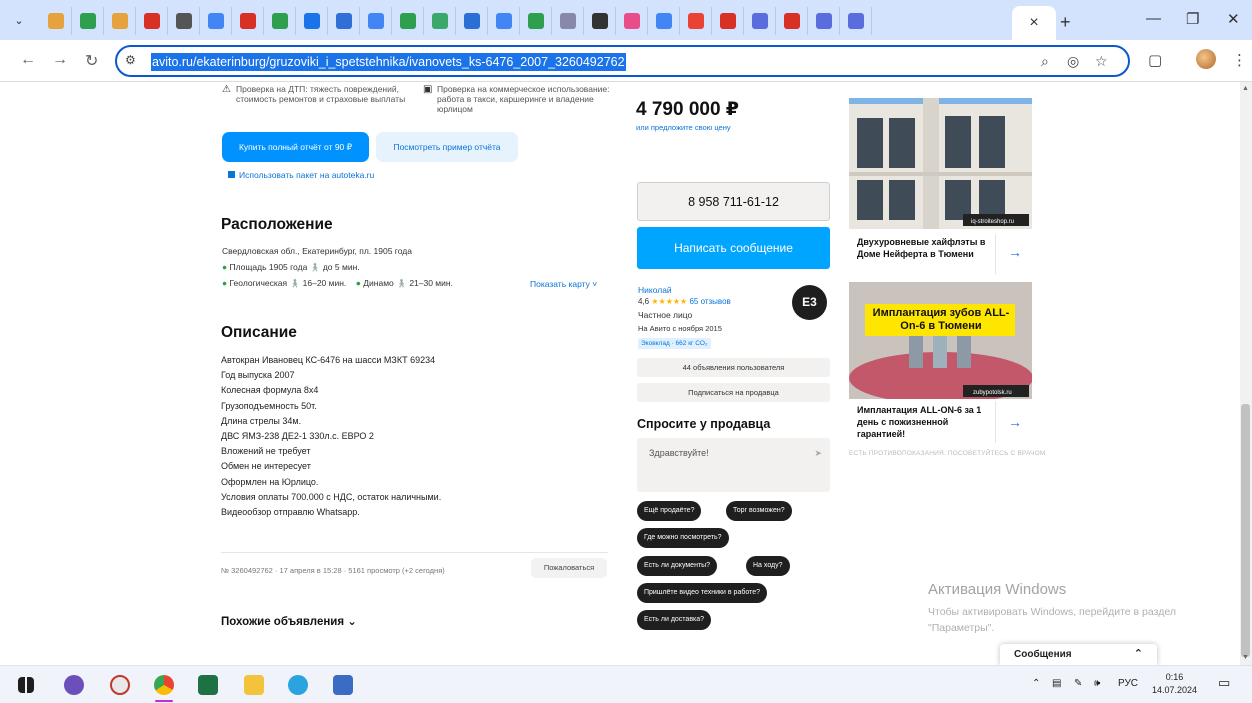  I want to click on seller-ads-button: 44 объявления пользователя, so click(733, 367).